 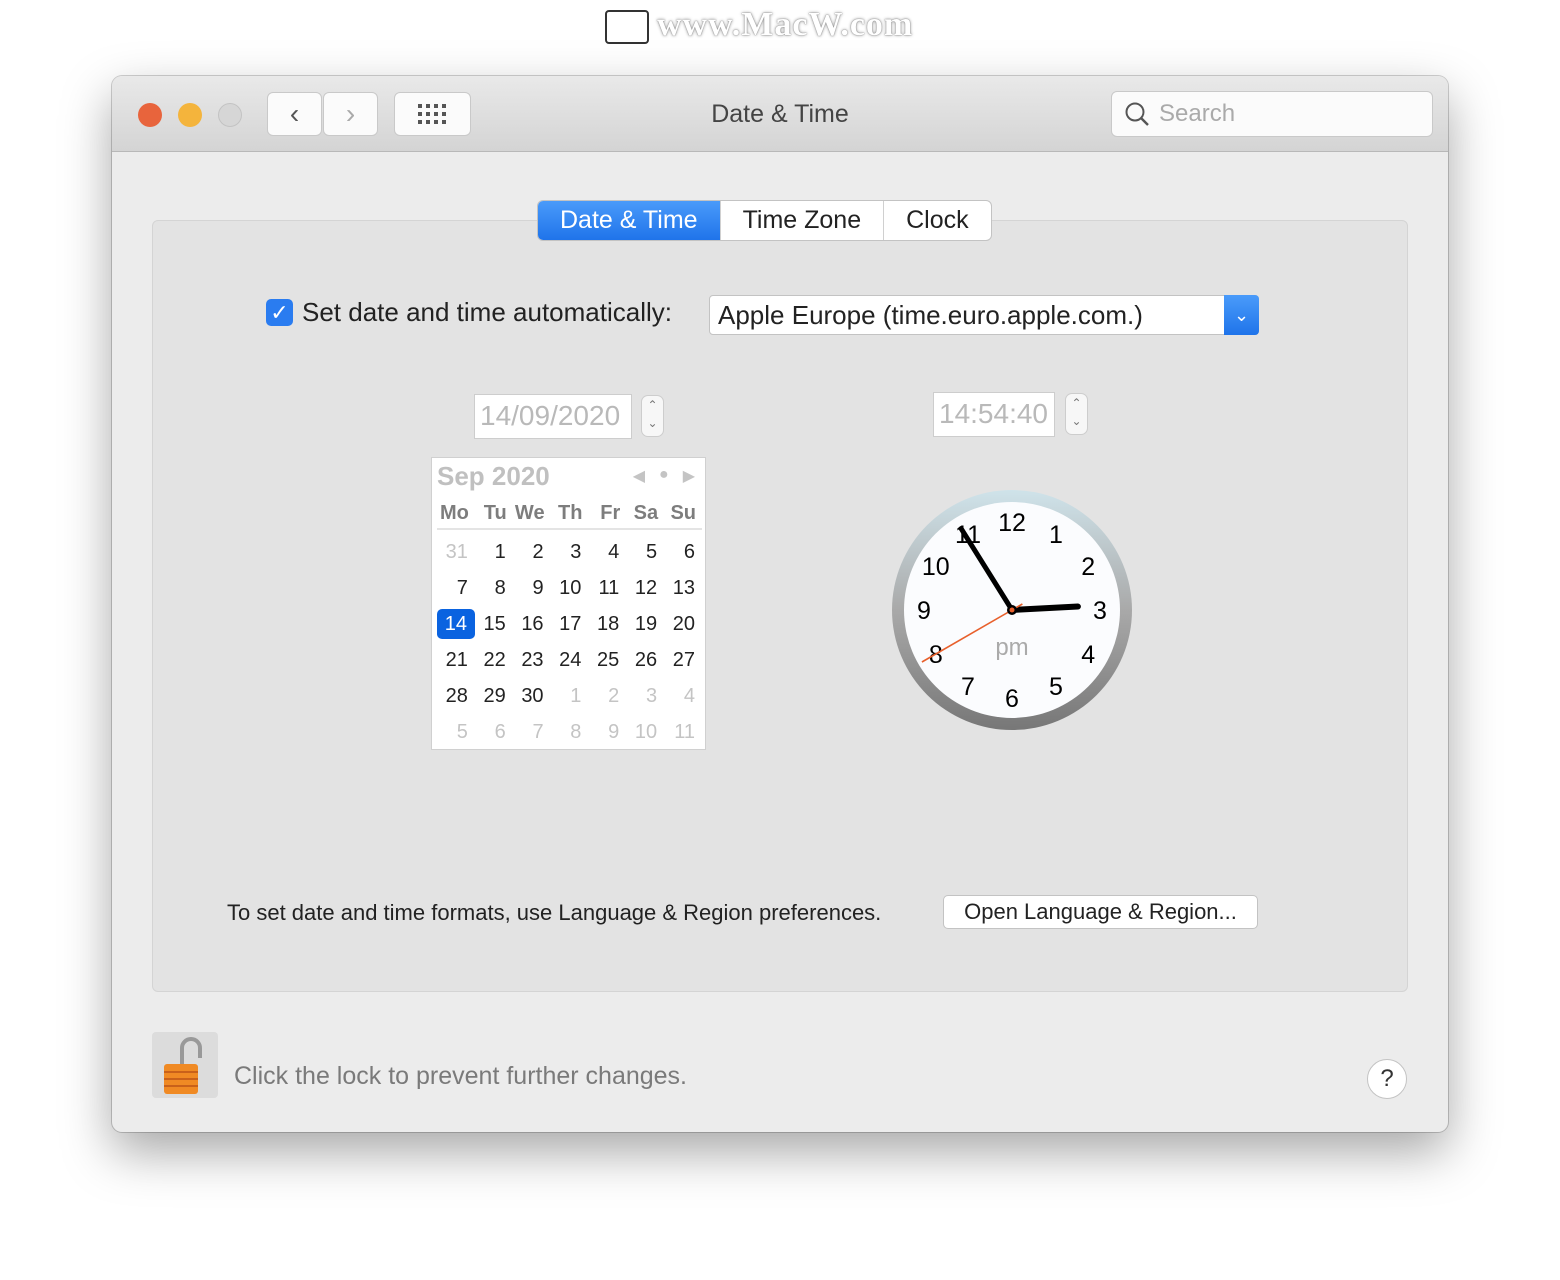 What do you see at coordinates (1045, 608) in the screenshot?
I see `hour-hand` at bounding box center [1045, 608].